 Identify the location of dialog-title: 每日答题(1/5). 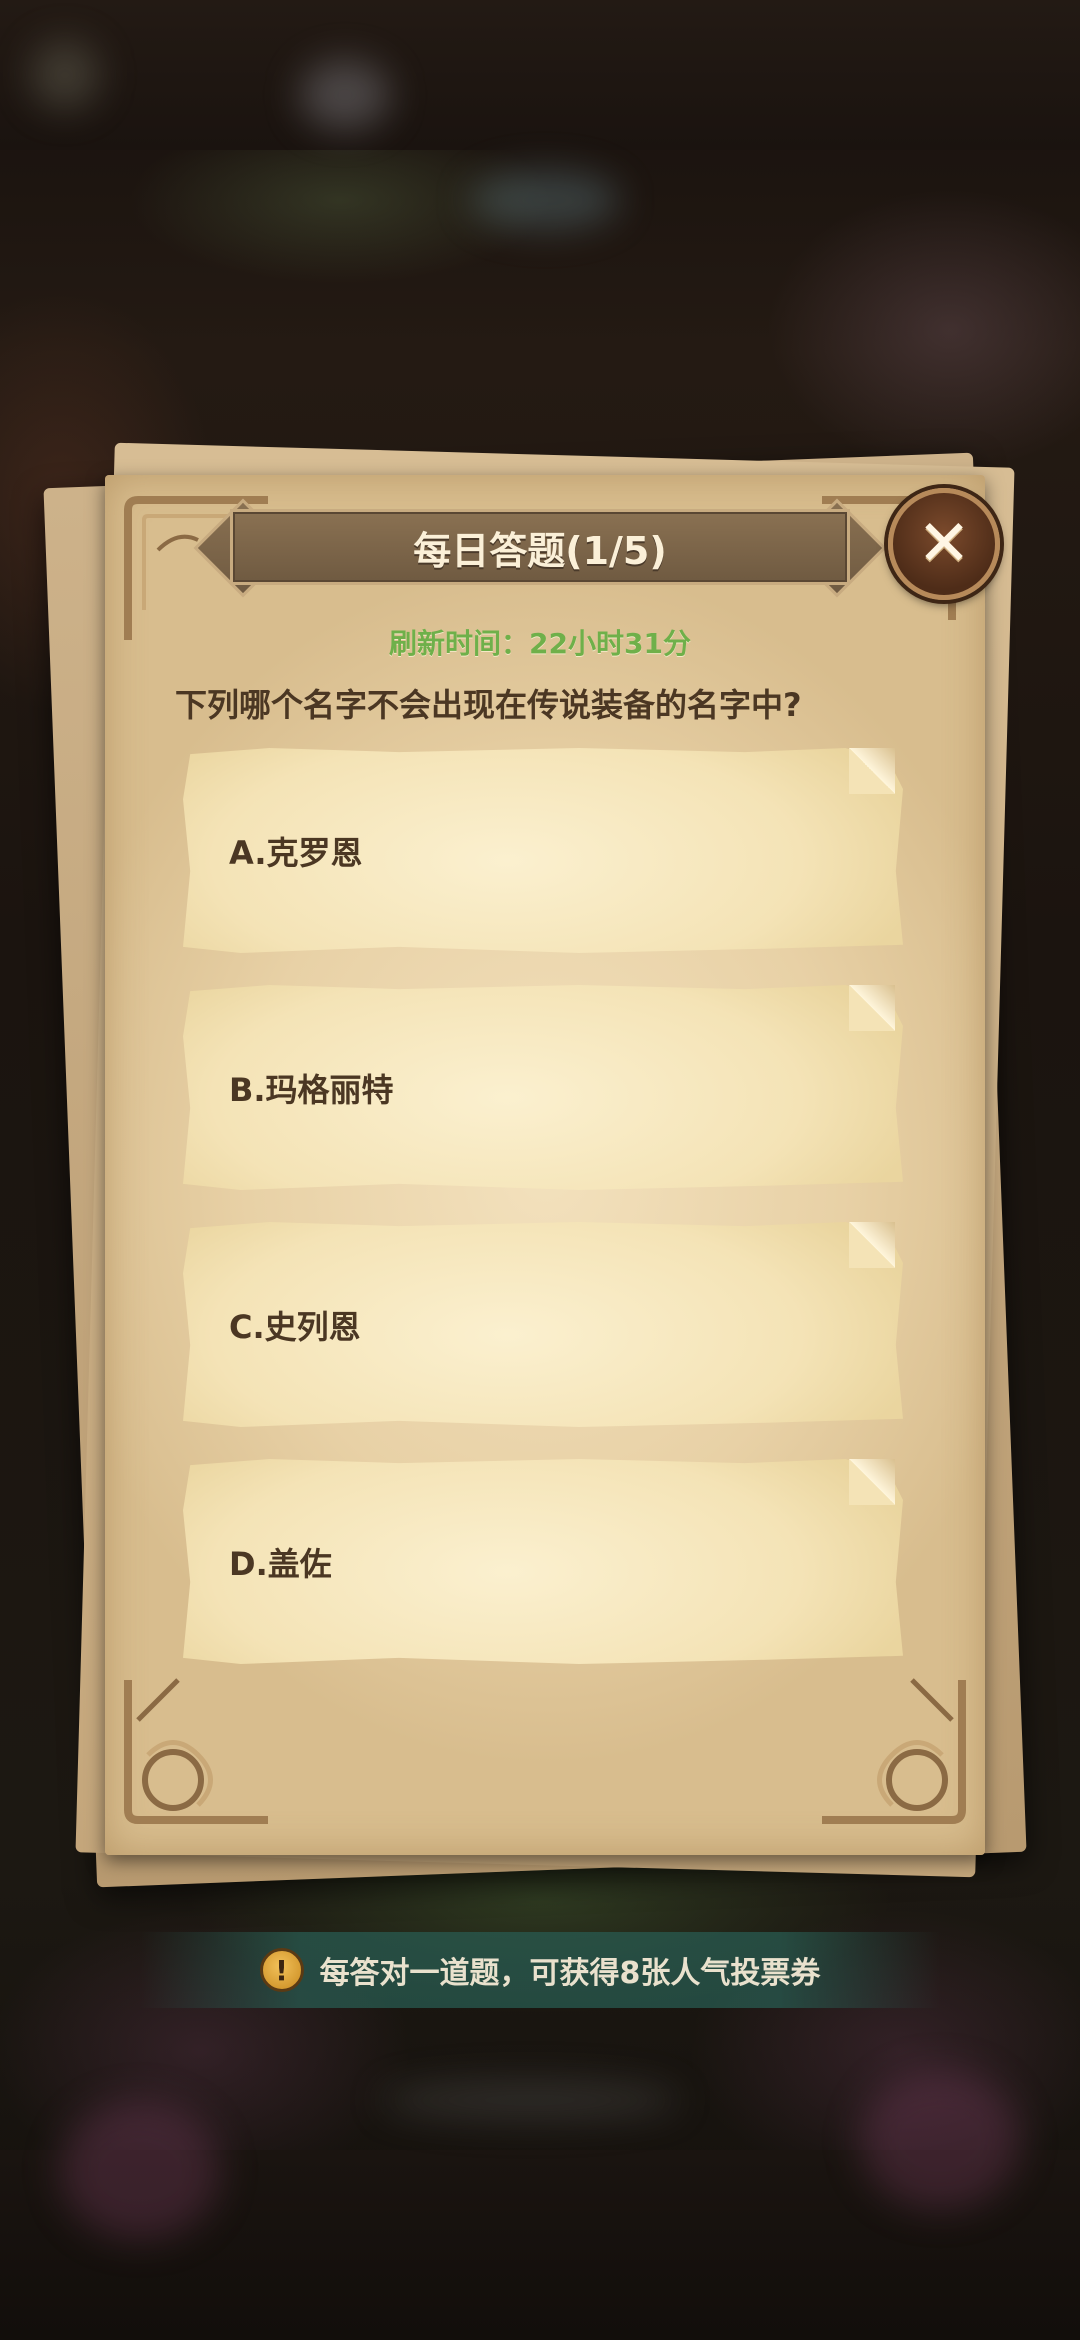
(540, 550).